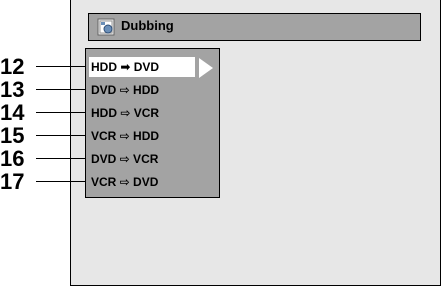 Image resolution: width=441 pixels, height=287 pixels. What do you see at coordinates (12, 89) in the screenshot?
I see `callout-13: 13` at bounding box center [12, 89].